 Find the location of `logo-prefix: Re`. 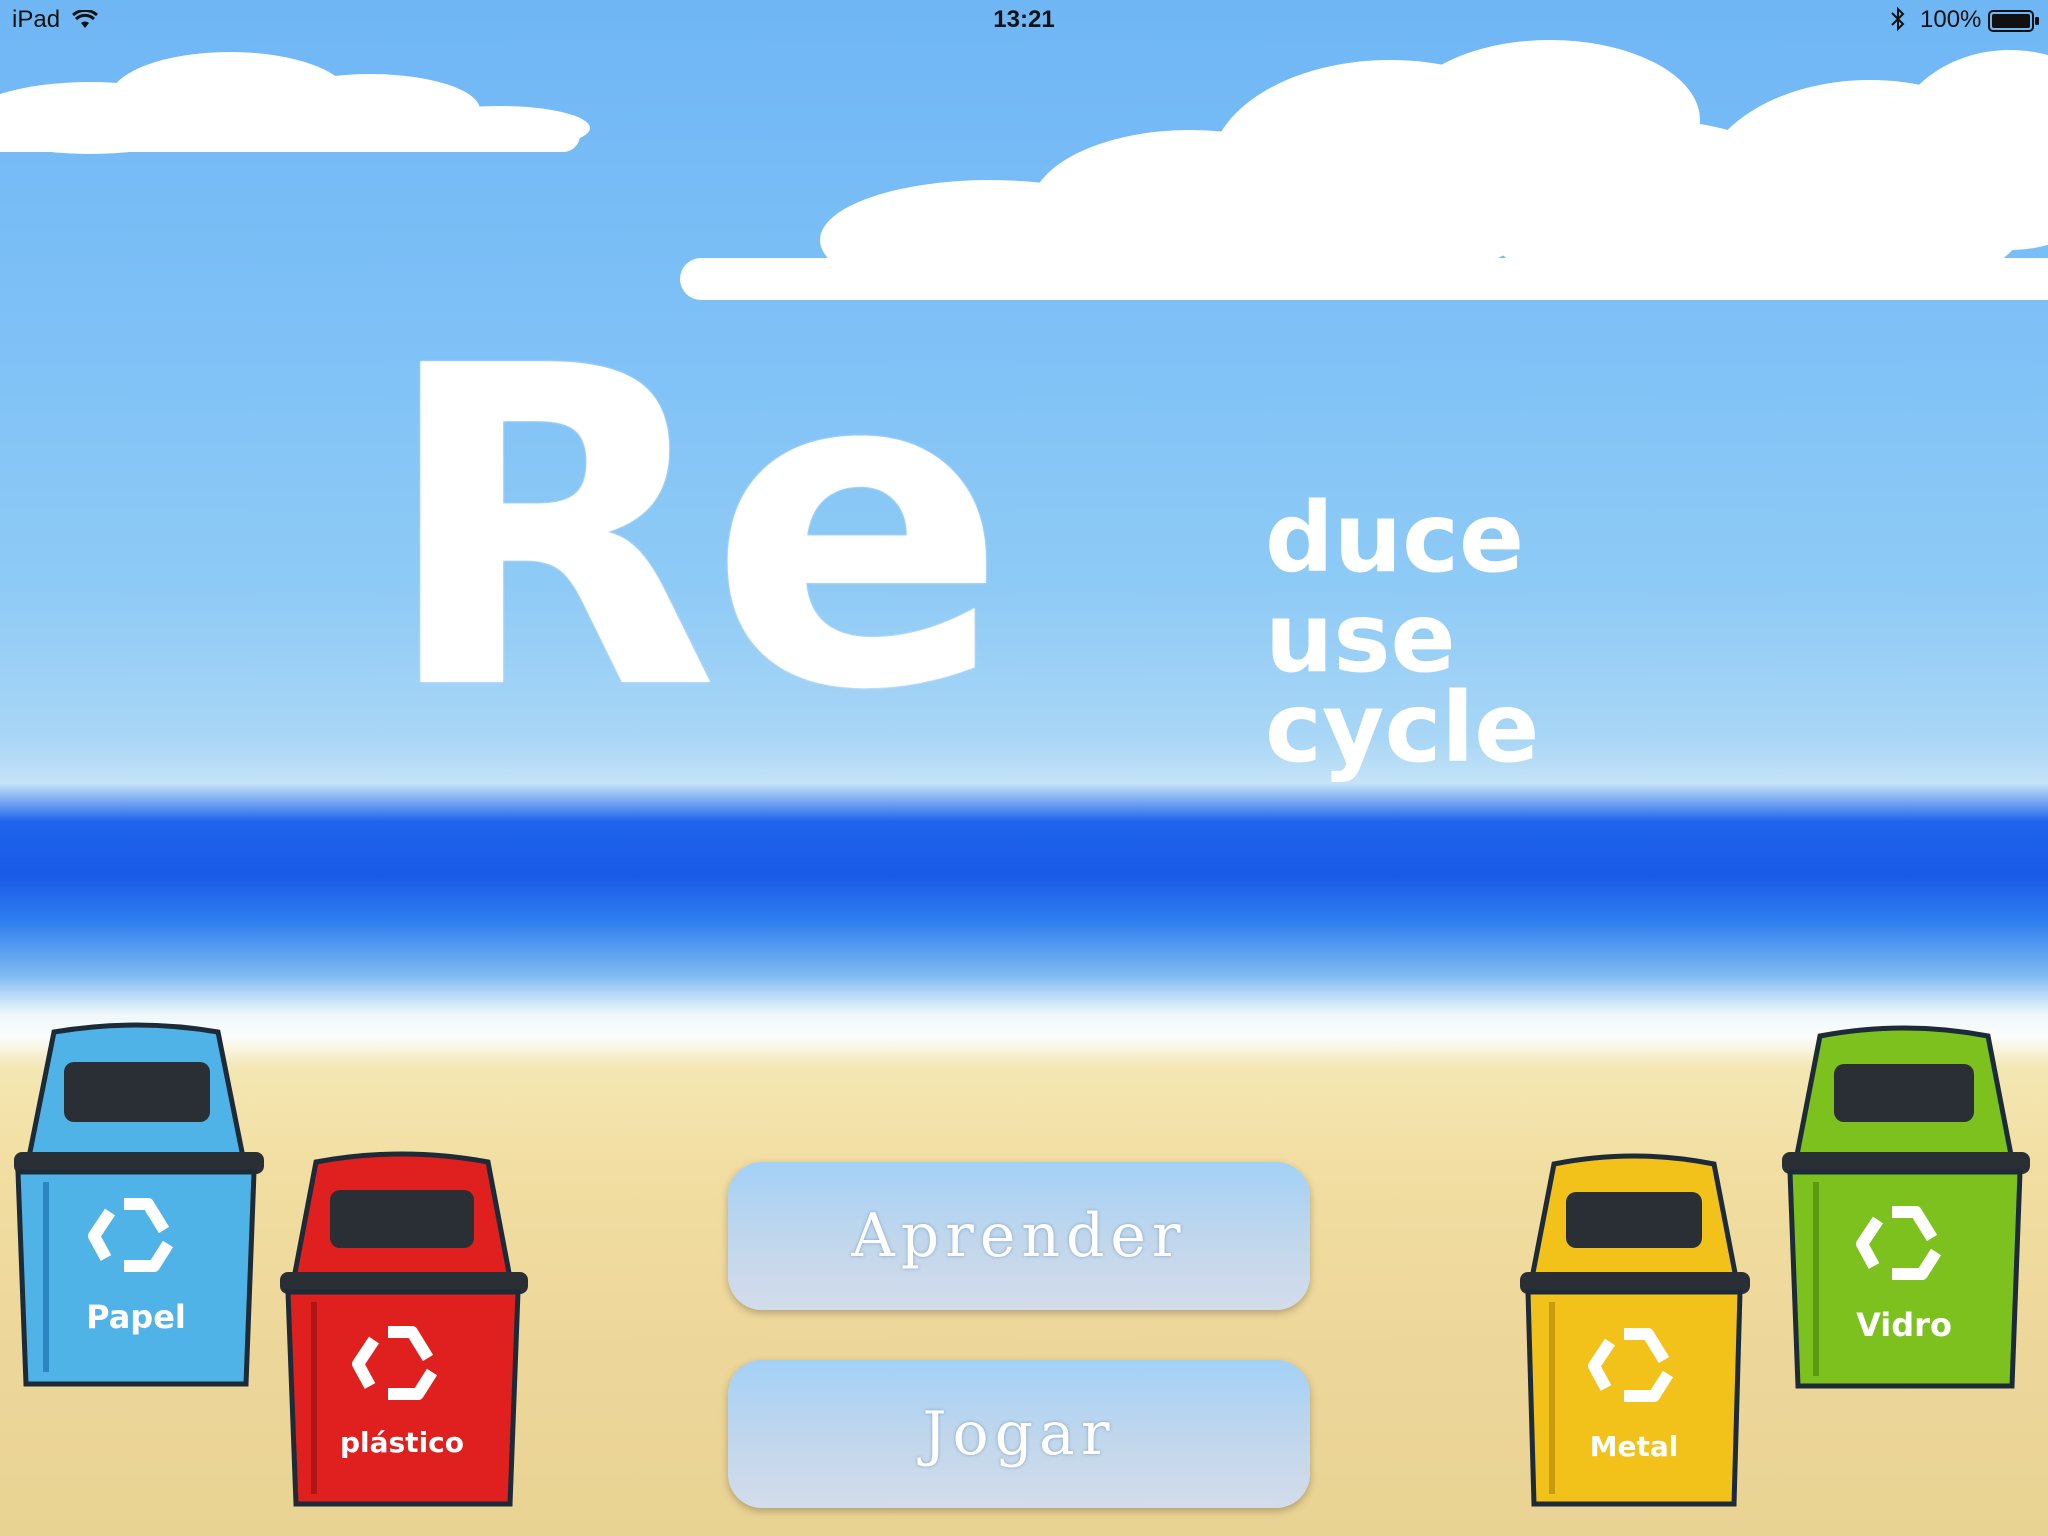

logo-prefix: Re is located at coordinates (693, 530).